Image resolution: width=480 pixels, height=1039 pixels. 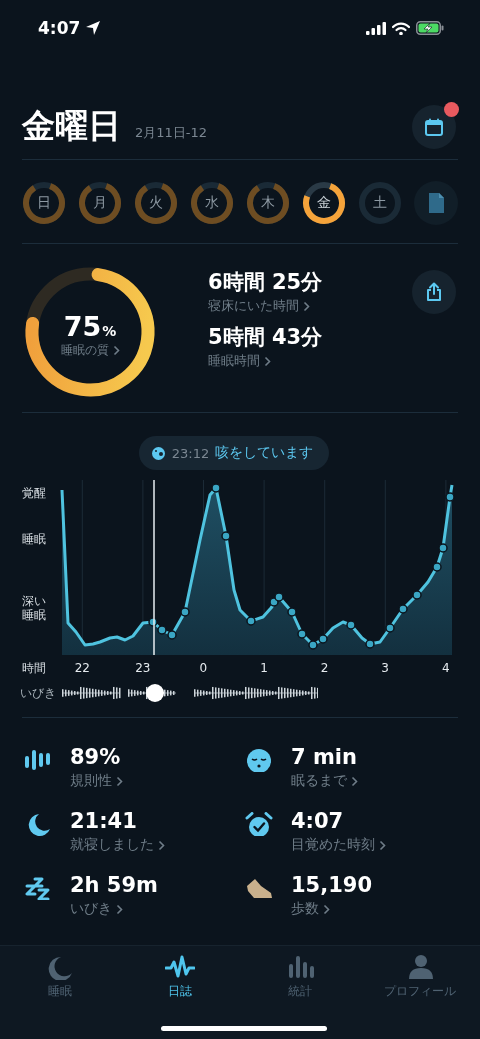 I want to click on stat-link: 就寝しました, so click(x=117, y=845).